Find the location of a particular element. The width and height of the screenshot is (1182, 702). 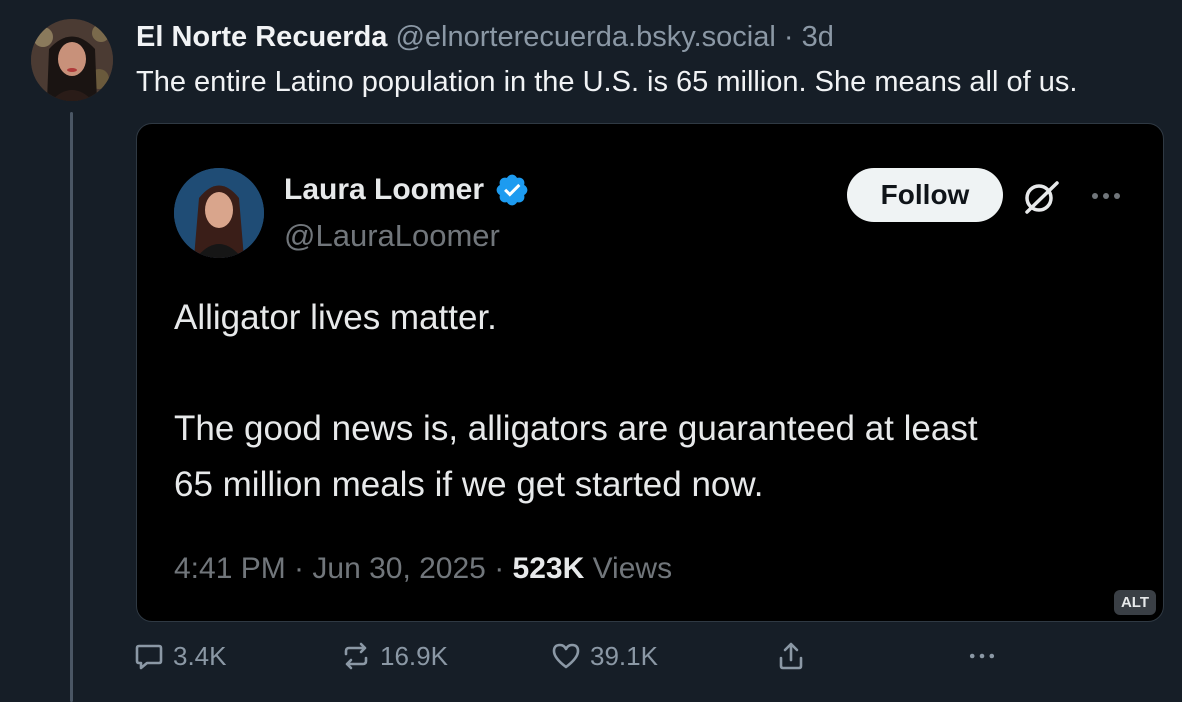

post-time: 3d is located at coordinates (818, 37).